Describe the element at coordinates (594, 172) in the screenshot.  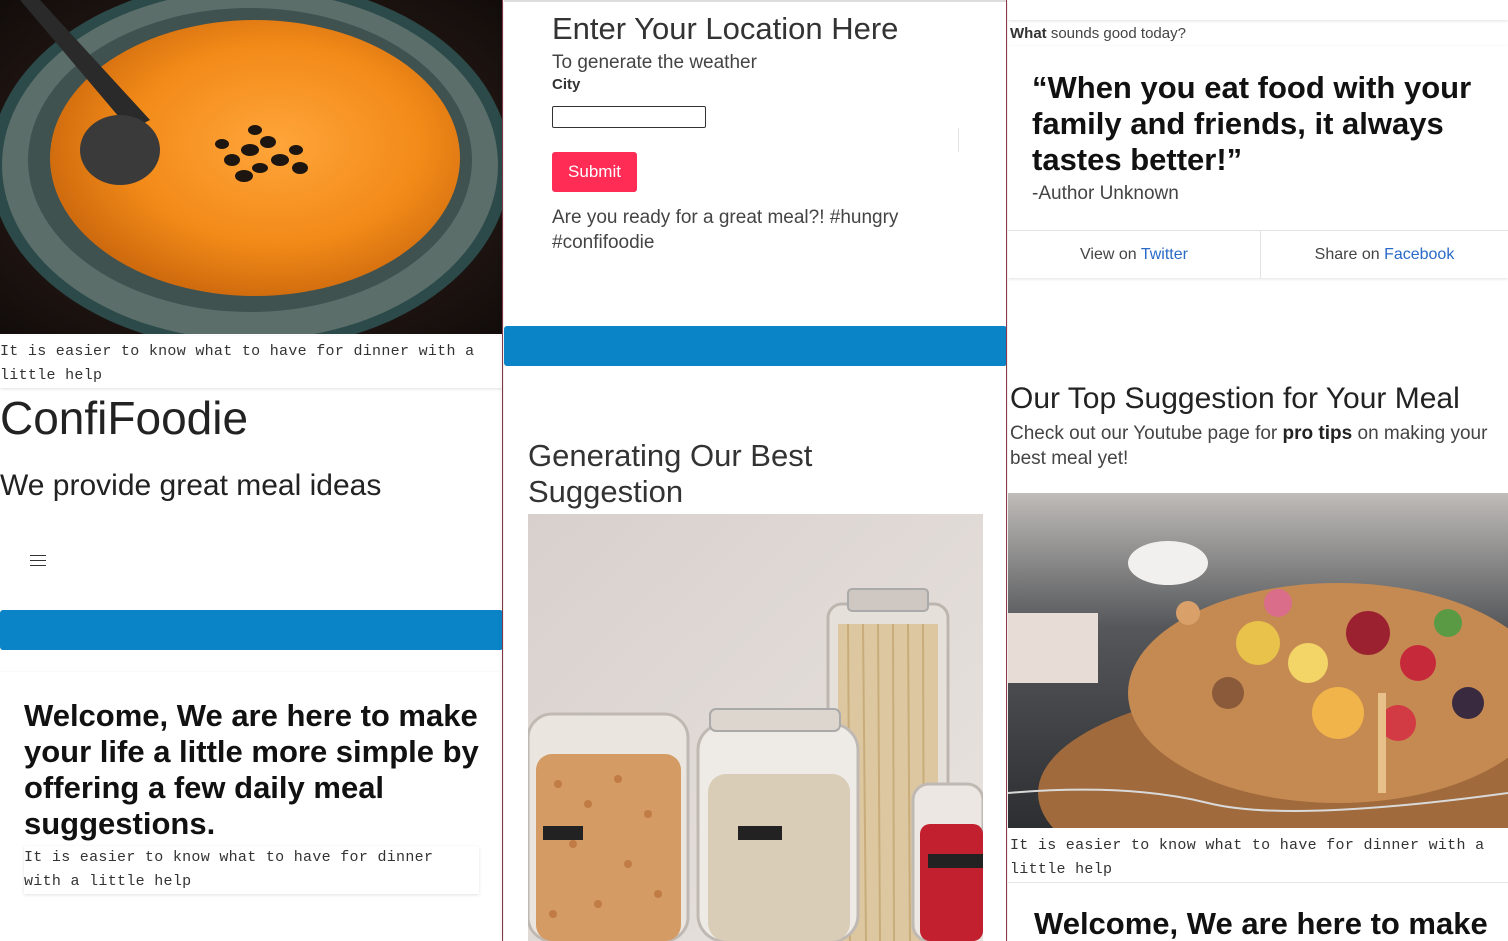
I see `submit-button: Submit` at that location.